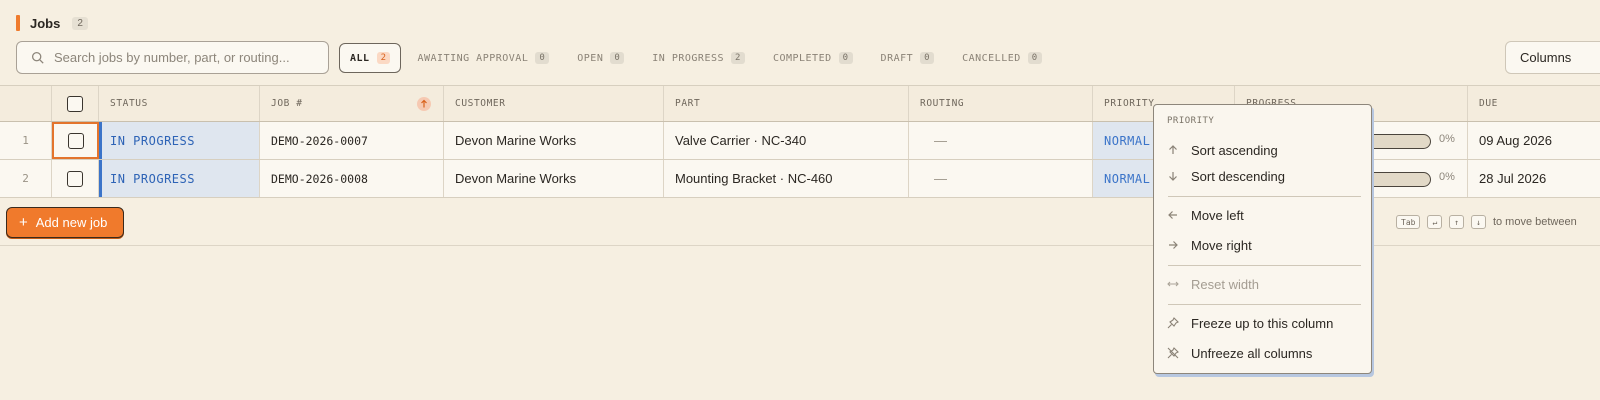  Describe the element at coordinates (1457, 222) in the screenshot. I see `key-up: ↑` at that location.